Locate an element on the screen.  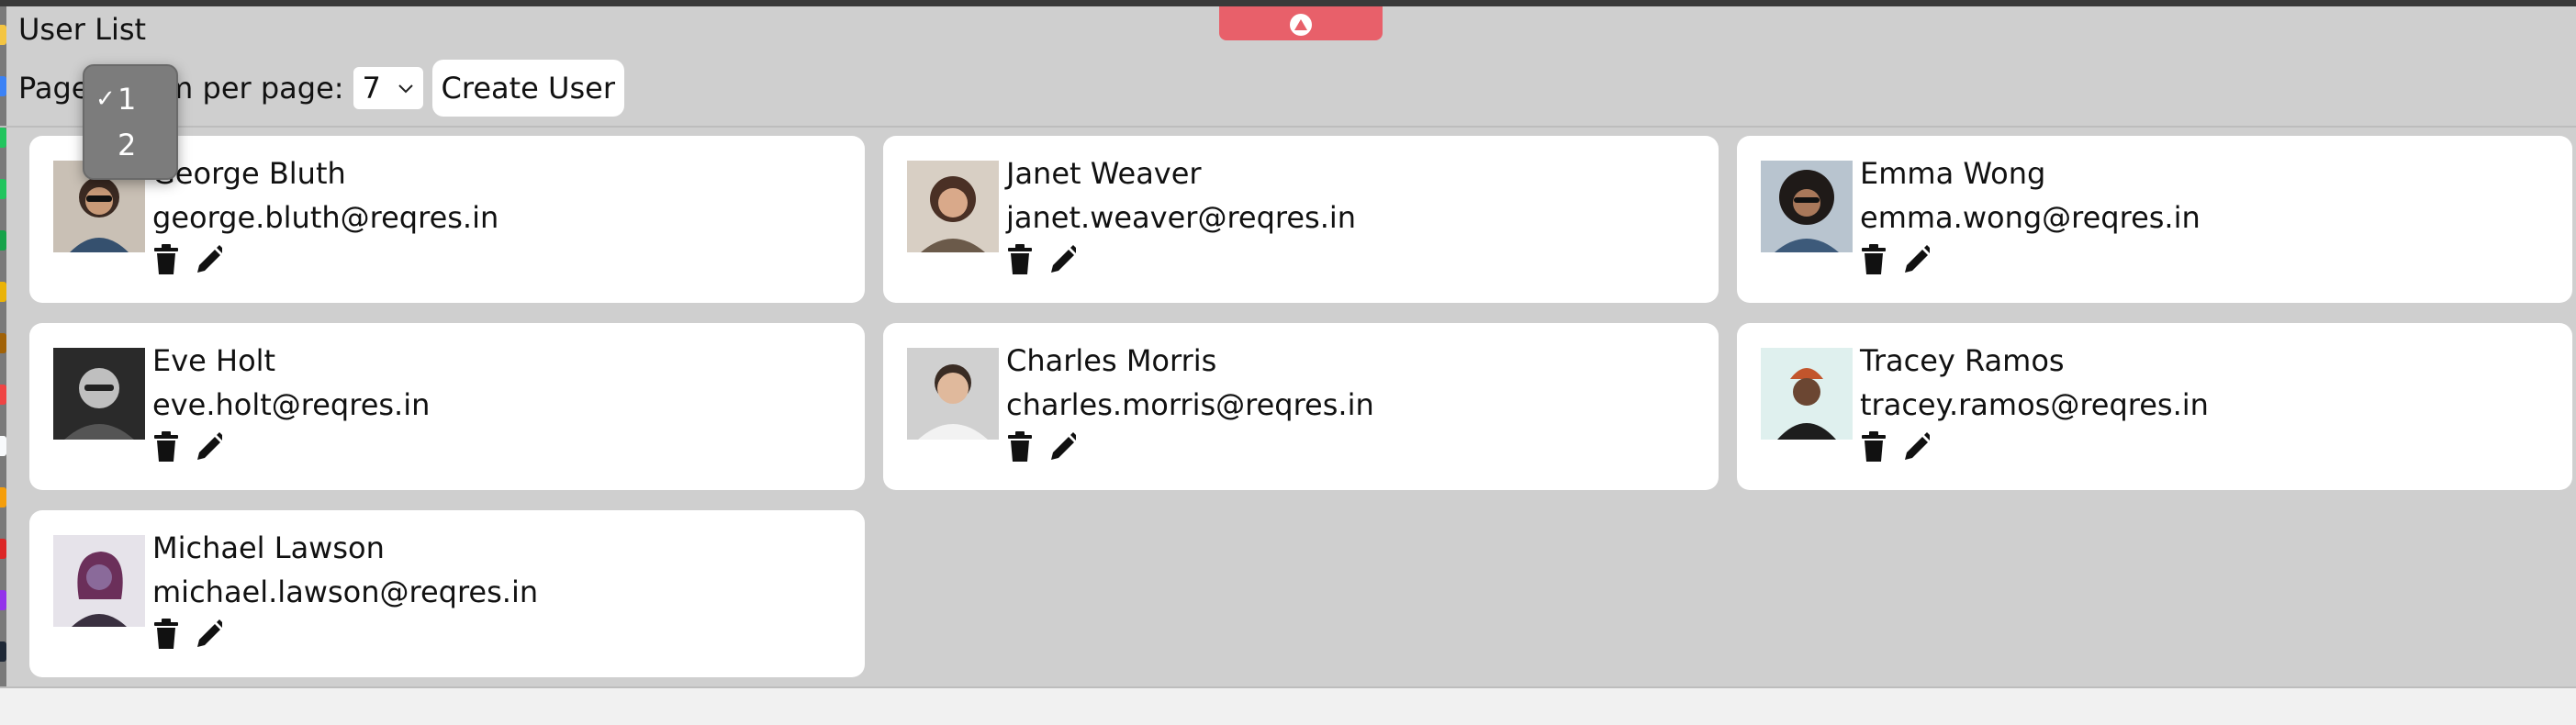
screen-share-indicator is located at coordinates (1301, 23).